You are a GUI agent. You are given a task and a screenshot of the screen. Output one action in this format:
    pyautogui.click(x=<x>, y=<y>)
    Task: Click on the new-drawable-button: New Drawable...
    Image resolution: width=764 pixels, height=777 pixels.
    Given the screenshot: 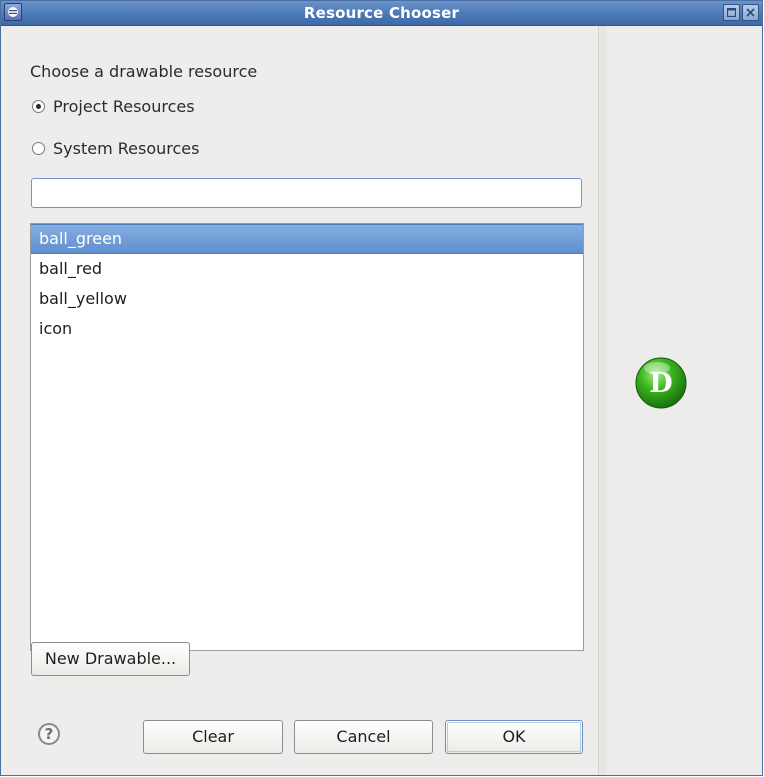 What is the action you would take?
    pyautogui.click(x=110, y=659)
    